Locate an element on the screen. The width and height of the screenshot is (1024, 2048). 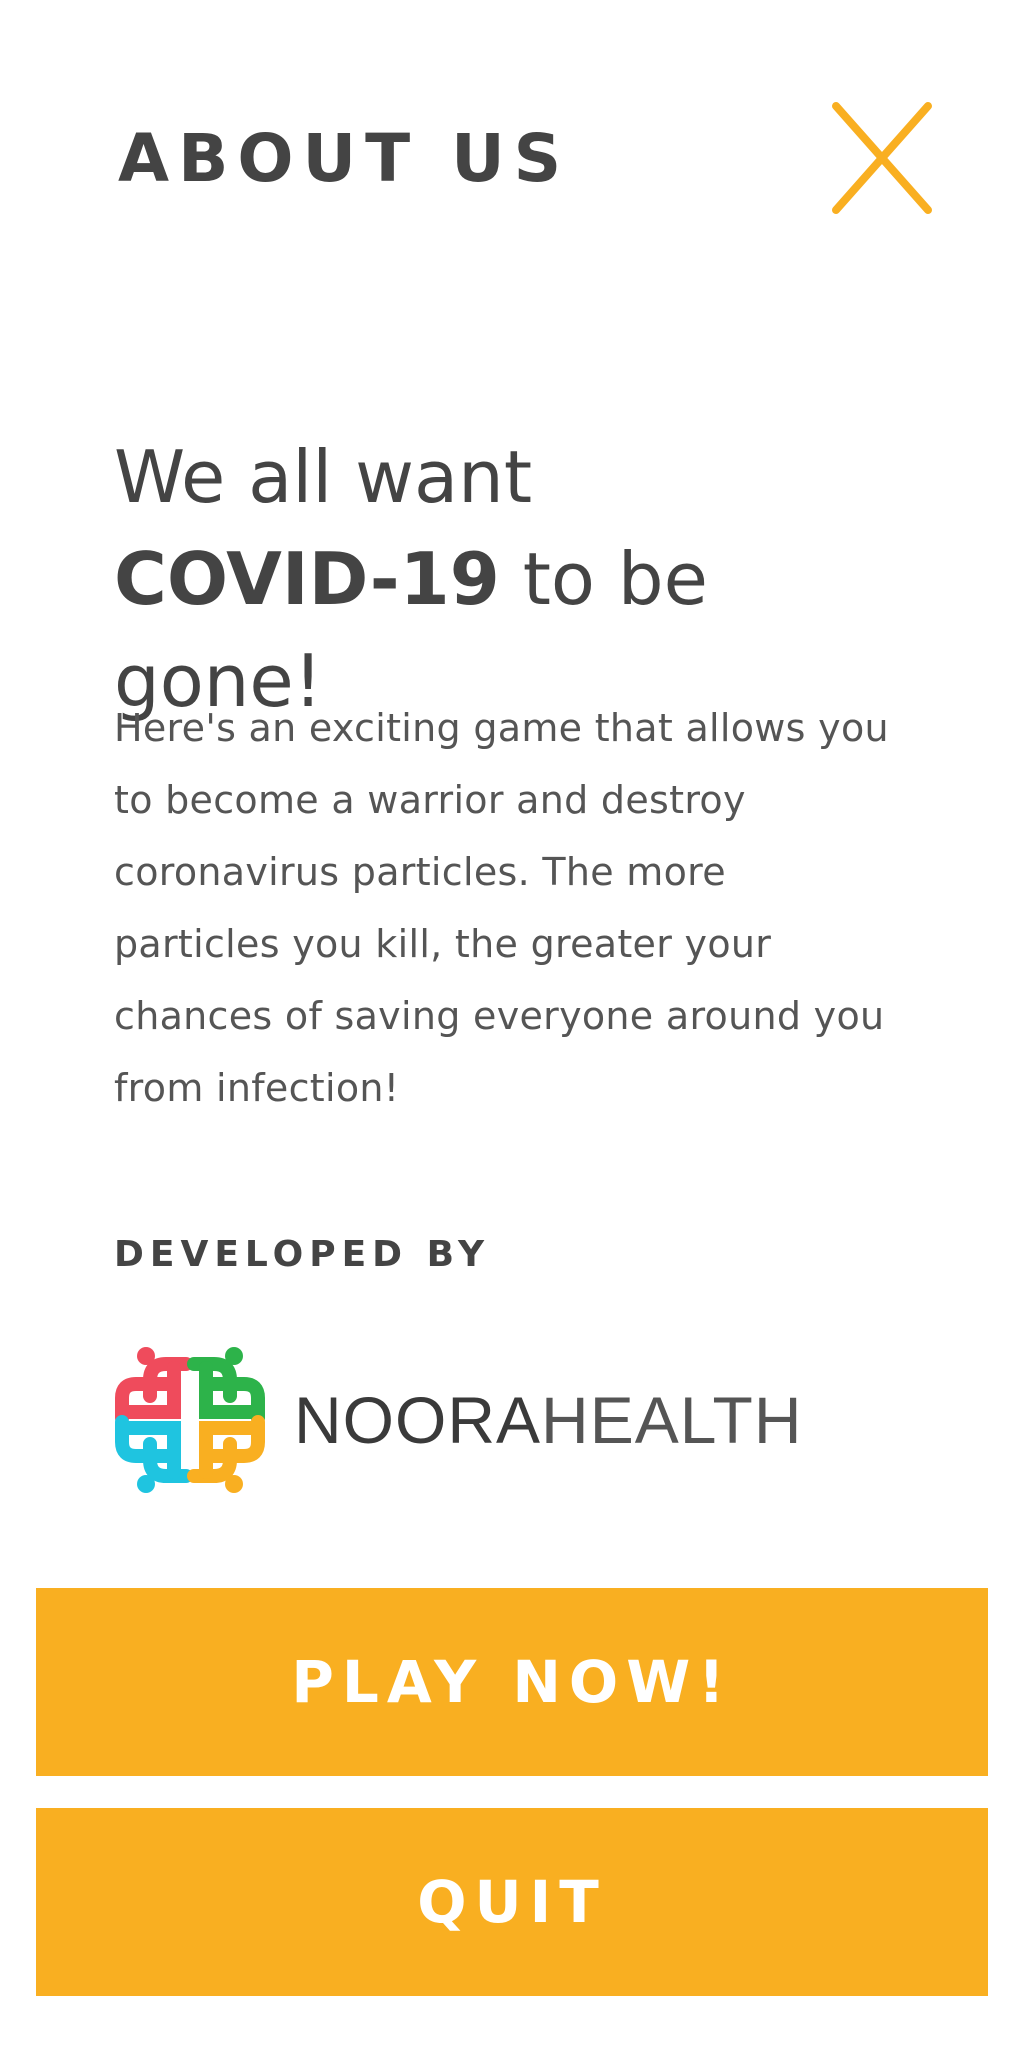
headline: We all want COVID-19 to be gone! is located at coordinates (524, 579).